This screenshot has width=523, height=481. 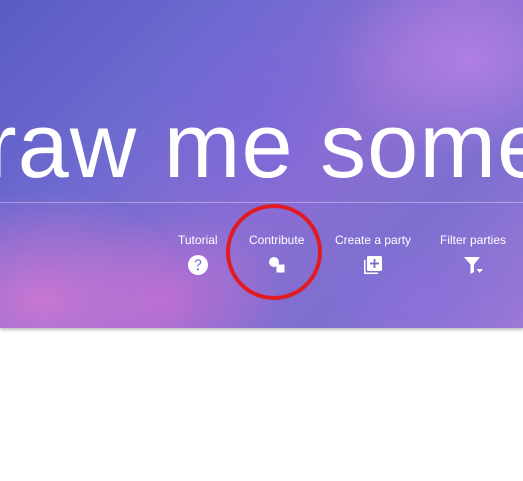 I want to click on tutorial-button: Tutorial, so click(x=198, y=254).